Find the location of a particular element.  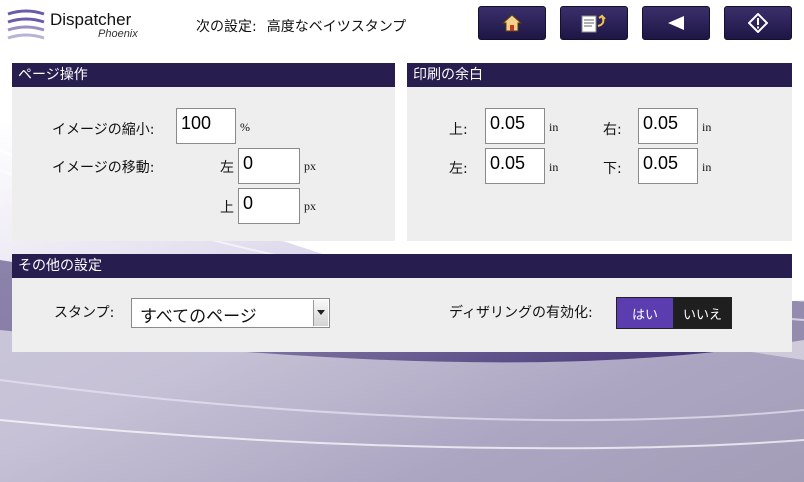

stamp-select: すべてのページ is located at coordinates (230, 313).